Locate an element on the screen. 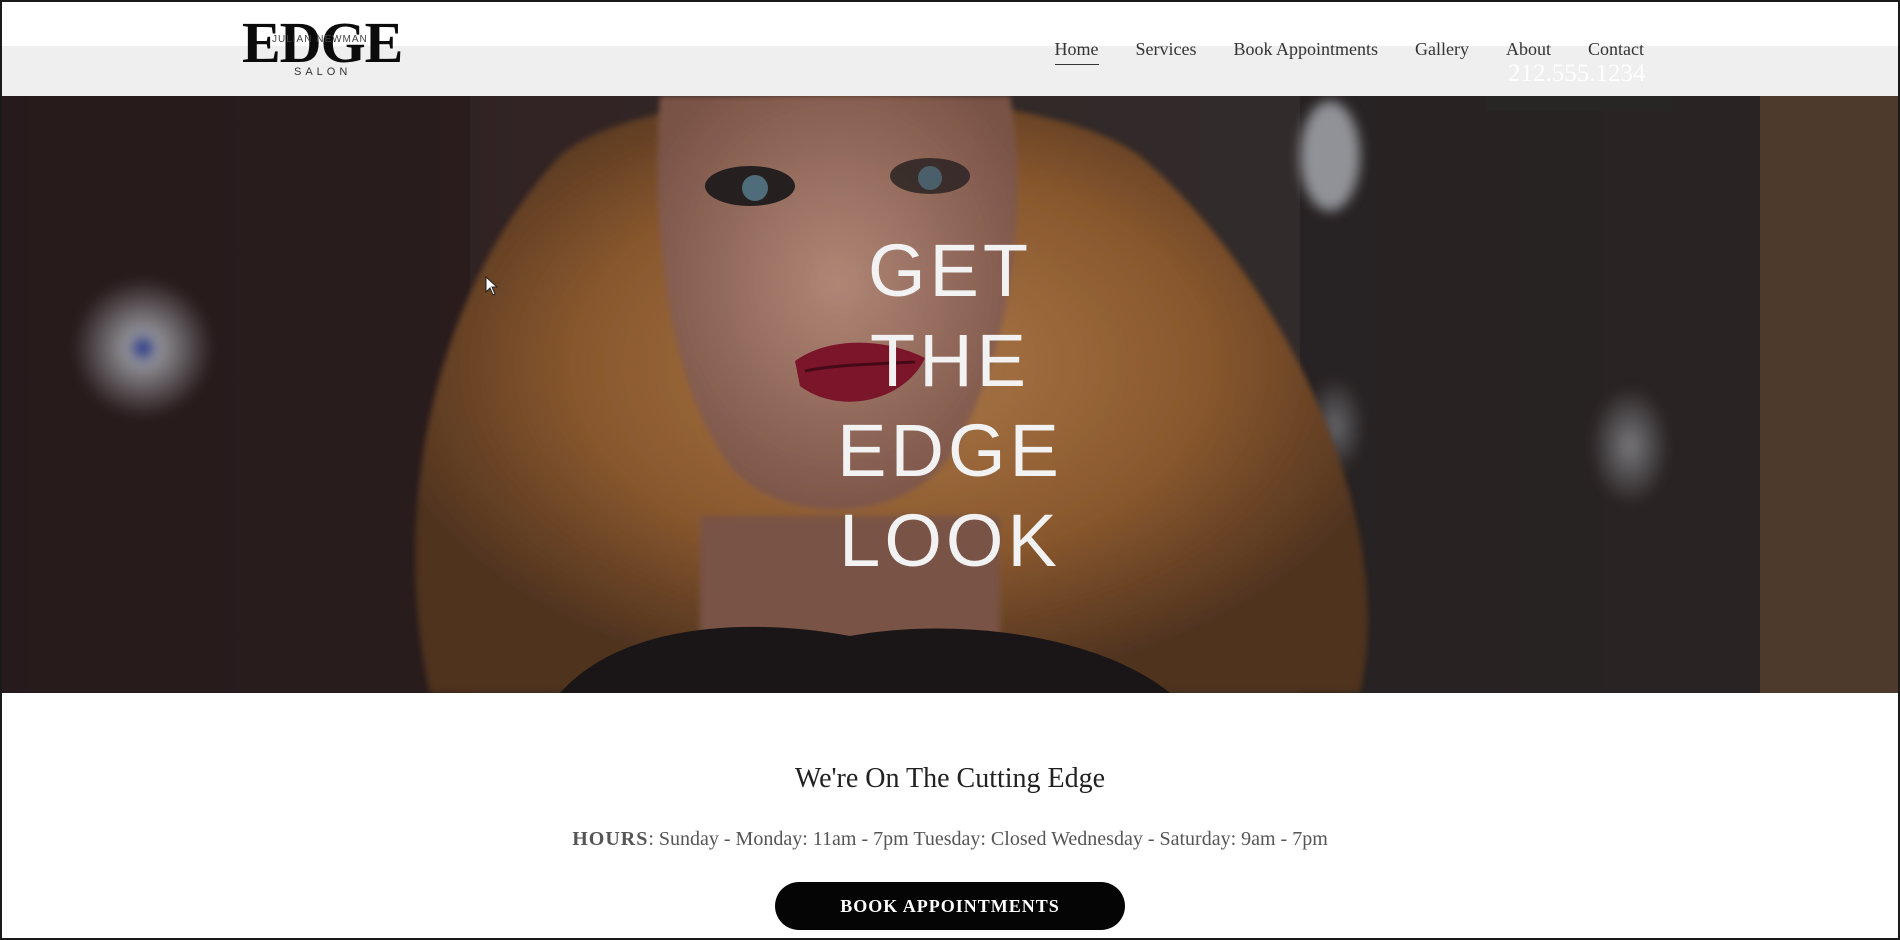  nav-services: Services is located at coordinates (1166, 51).